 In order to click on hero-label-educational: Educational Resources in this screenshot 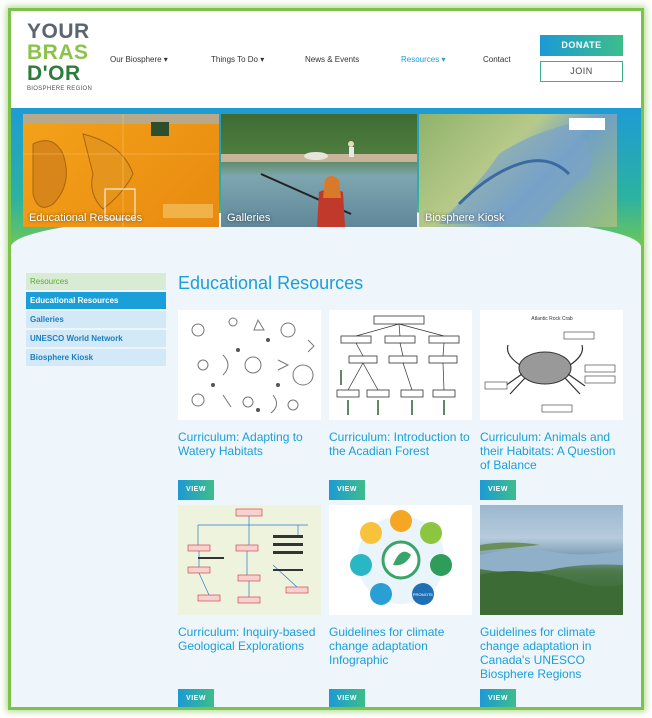, I will do `click(86, 218)`.